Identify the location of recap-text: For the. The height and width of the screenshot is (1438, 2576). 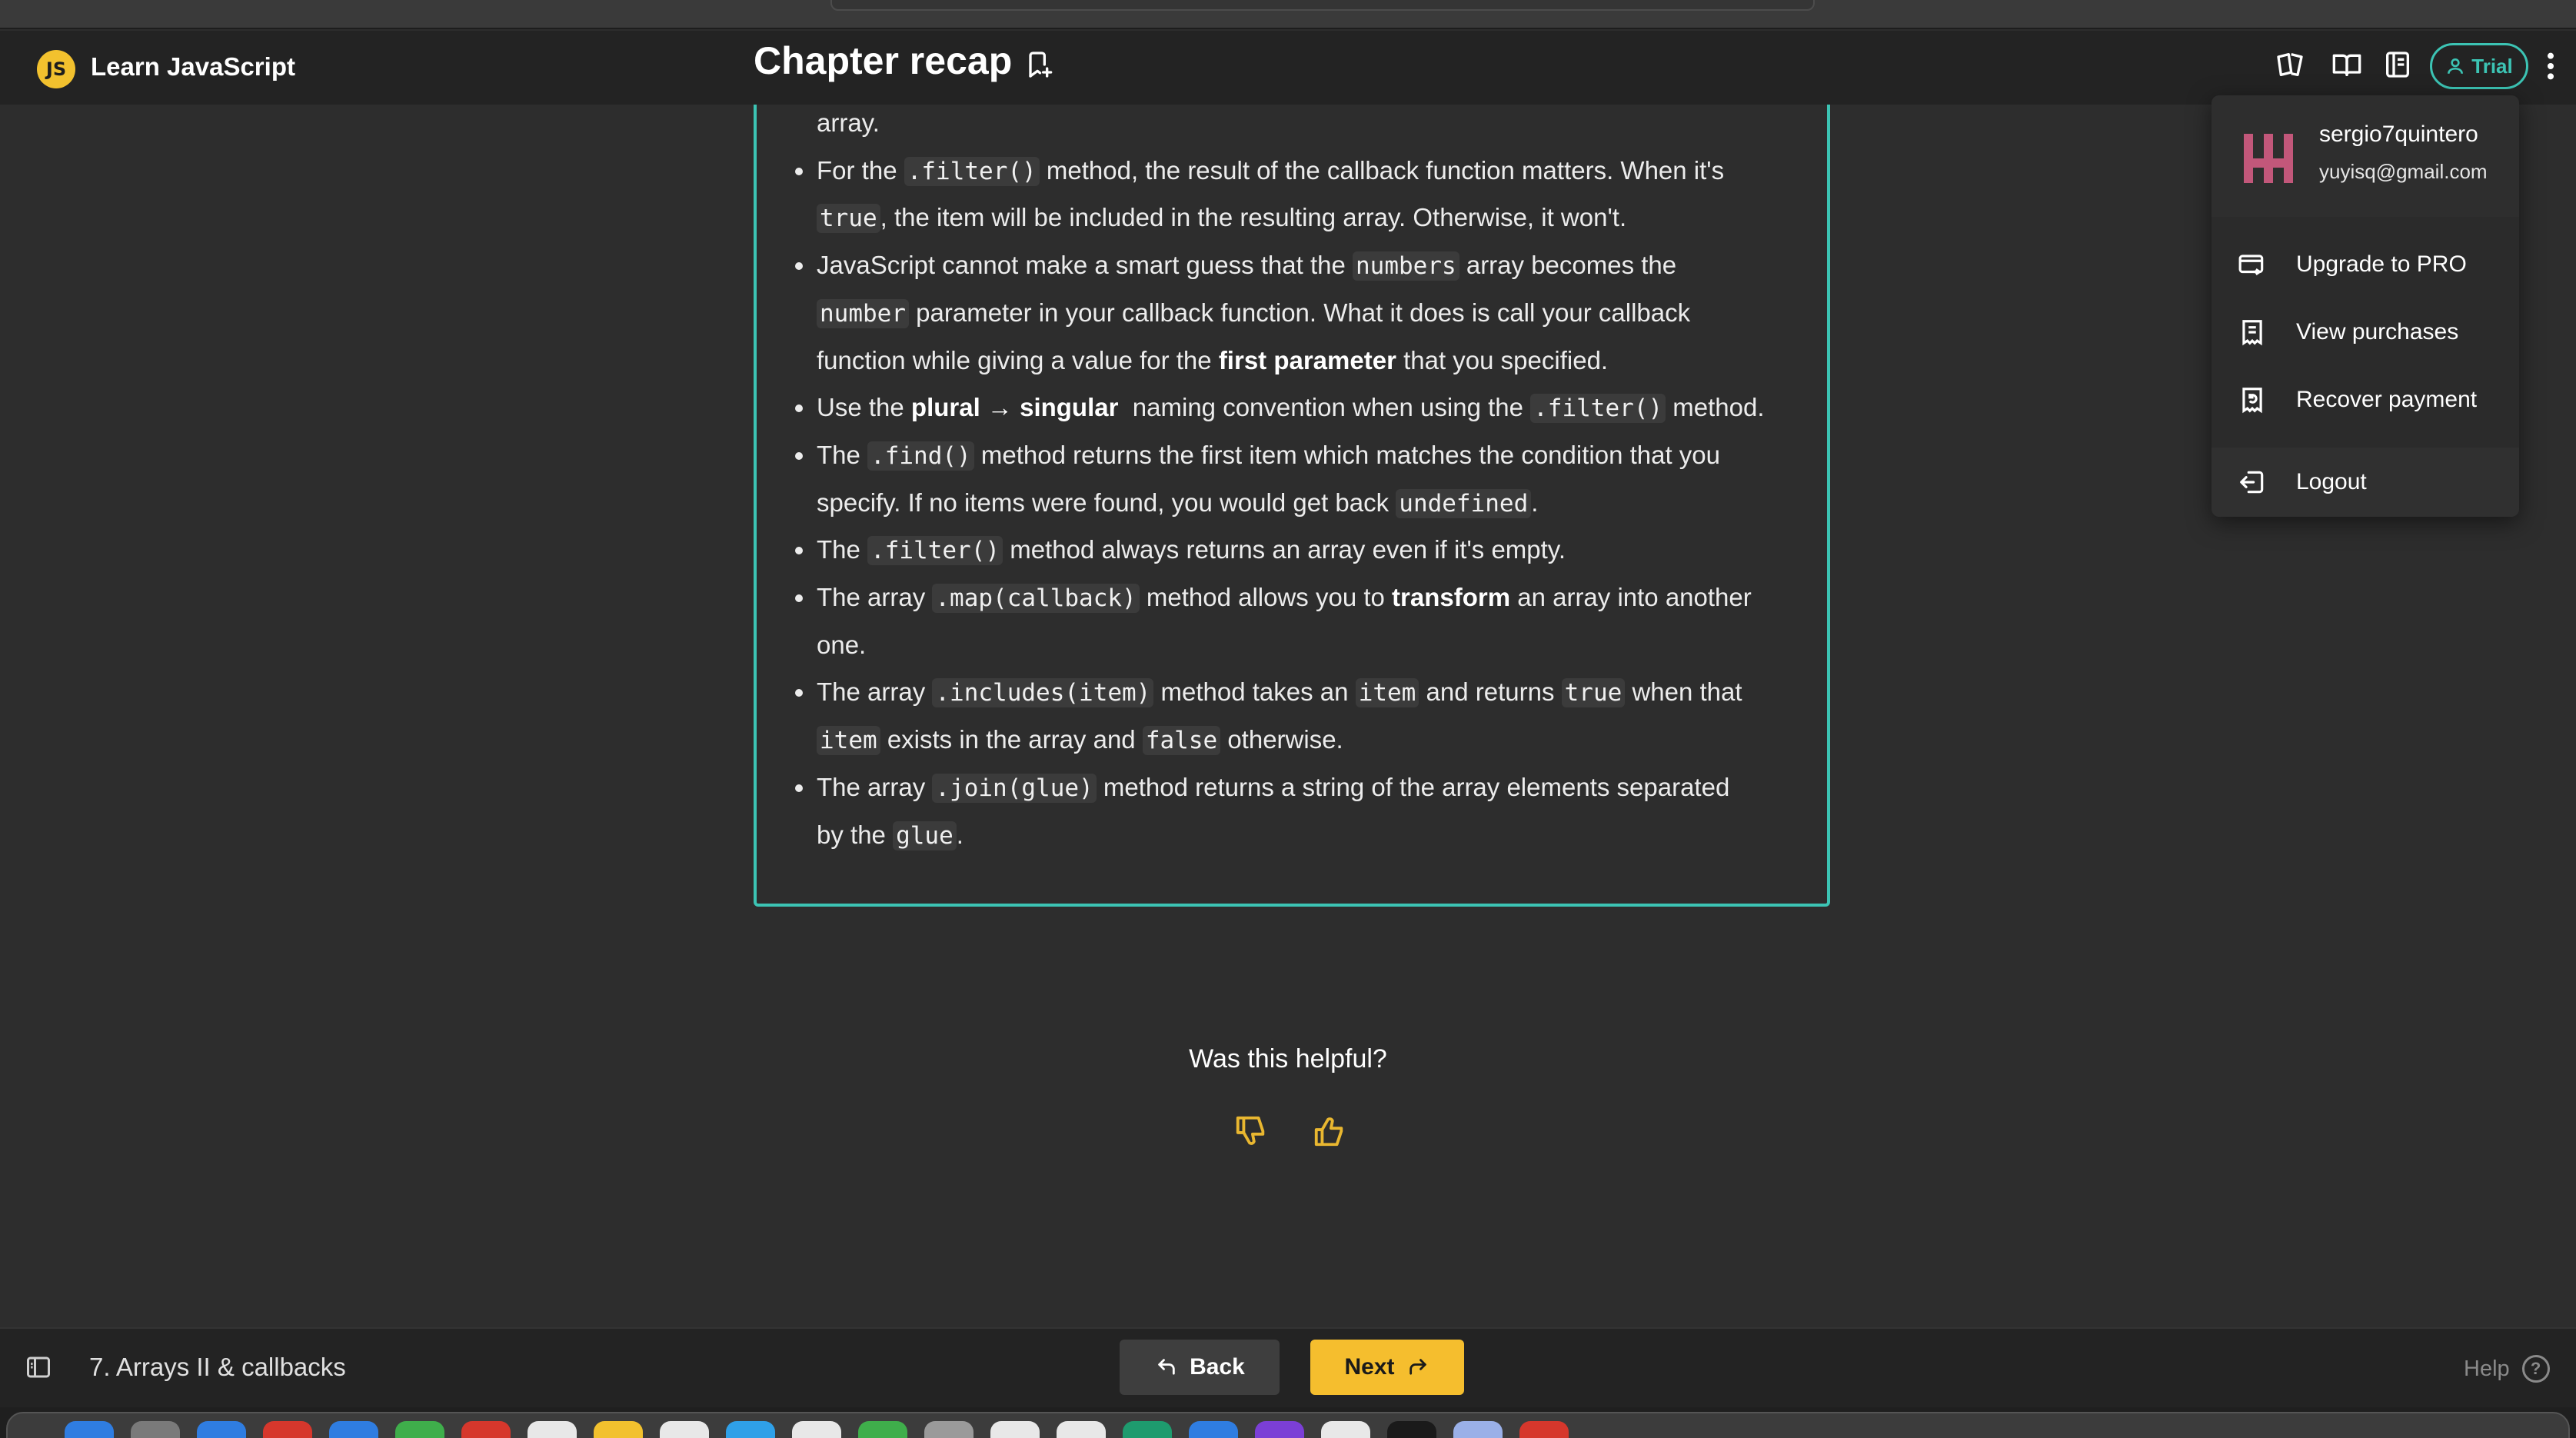
(860, 170).